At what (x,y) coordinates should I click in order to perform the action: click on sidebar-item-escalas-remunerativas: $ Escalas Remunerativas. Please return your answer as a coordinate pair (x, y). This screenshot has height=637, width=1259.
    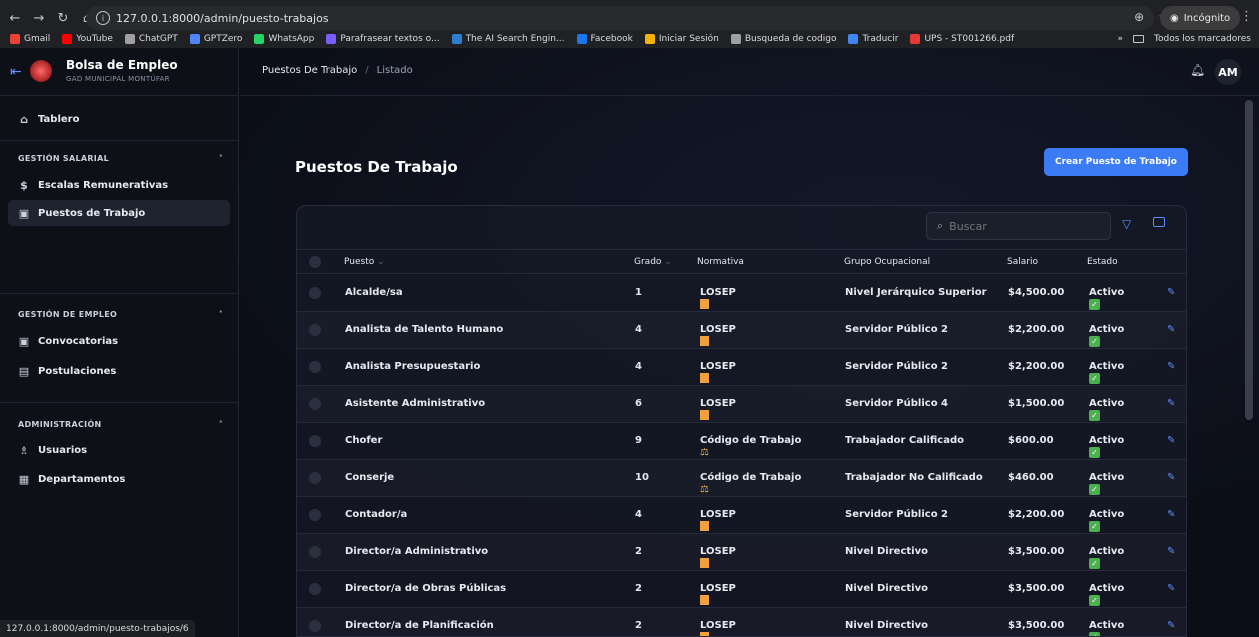
    Looking at the image, I should click on (119, 185).